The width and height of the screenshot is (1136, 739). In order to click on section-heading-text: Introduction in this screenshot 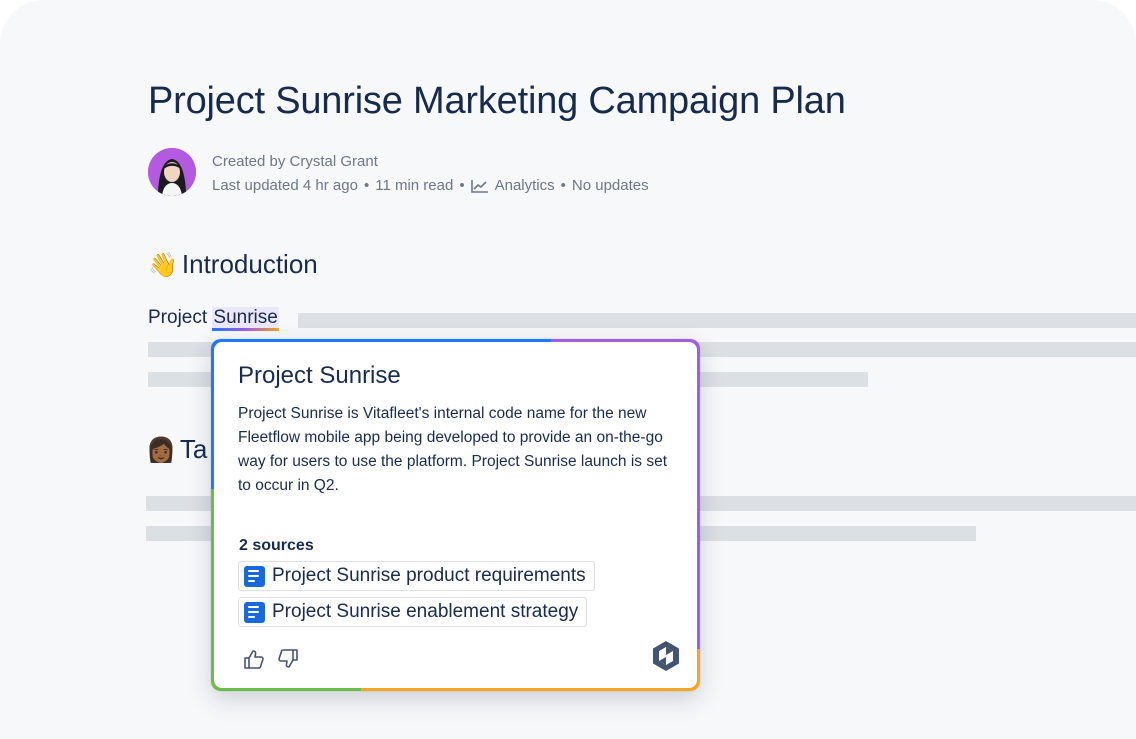, I will do `click(249, 264)`.